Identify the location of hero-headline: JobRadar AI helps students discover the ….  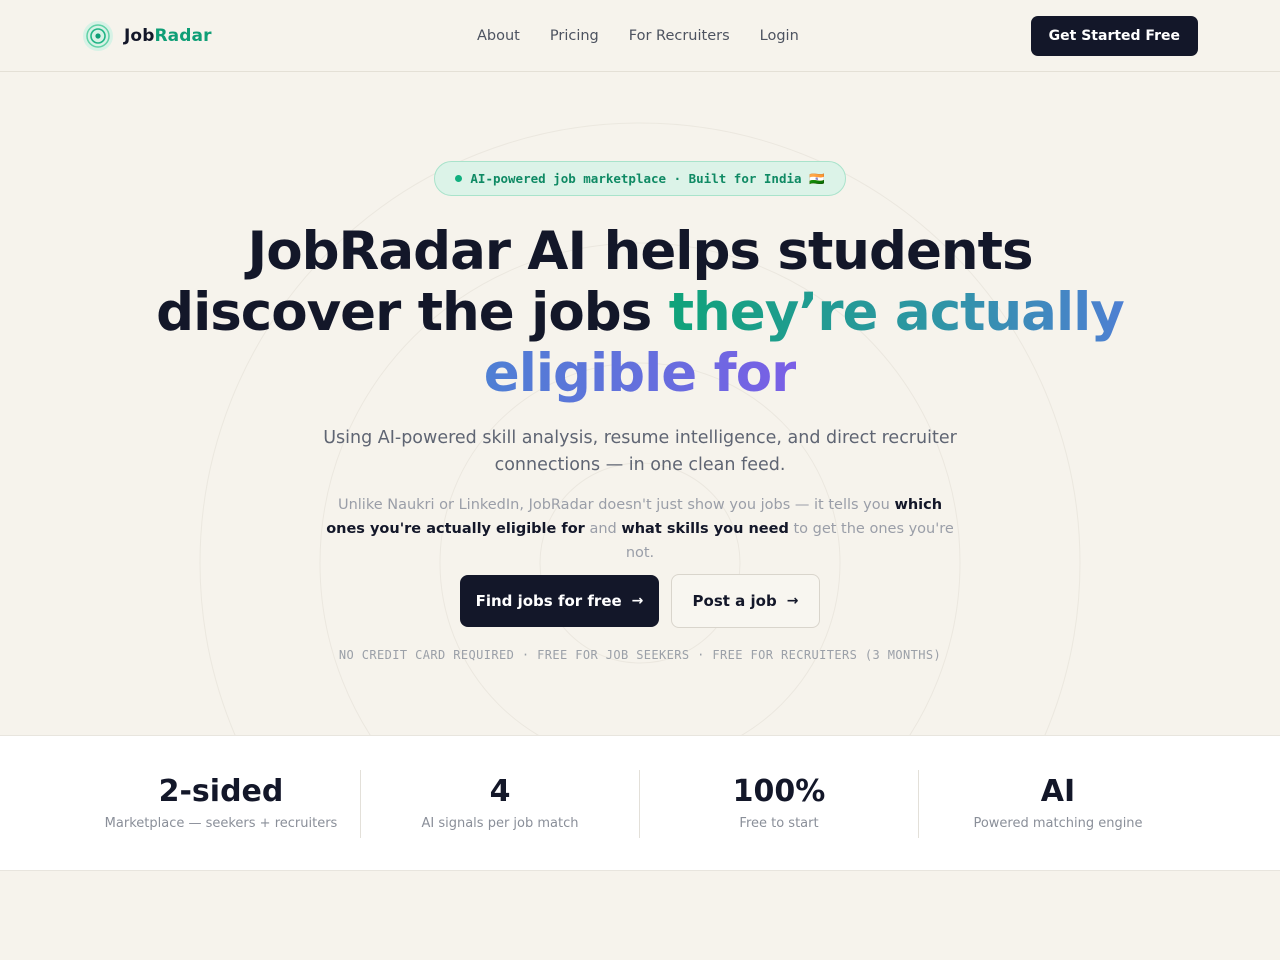
(640, 312).